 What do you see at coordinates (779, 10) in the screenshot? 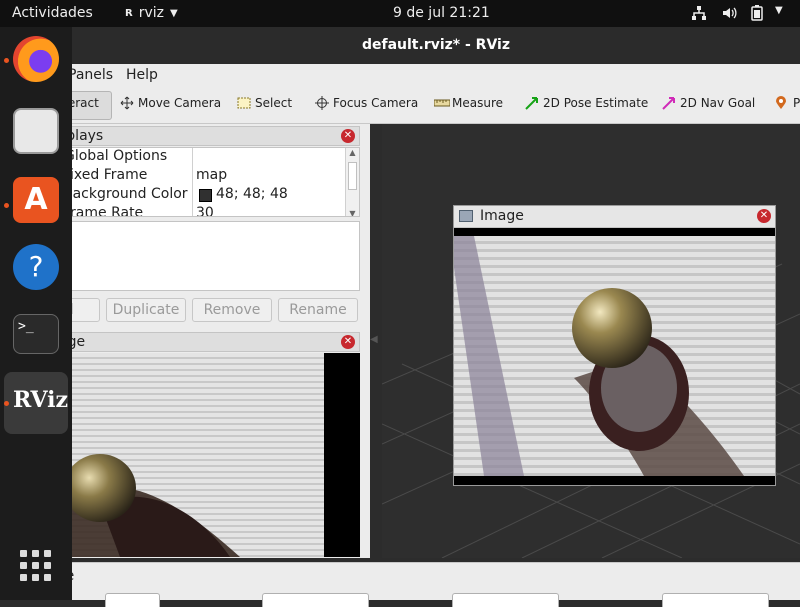
I see `system-menu-chevron-icon: ▼` at bounding box center [779, 10].